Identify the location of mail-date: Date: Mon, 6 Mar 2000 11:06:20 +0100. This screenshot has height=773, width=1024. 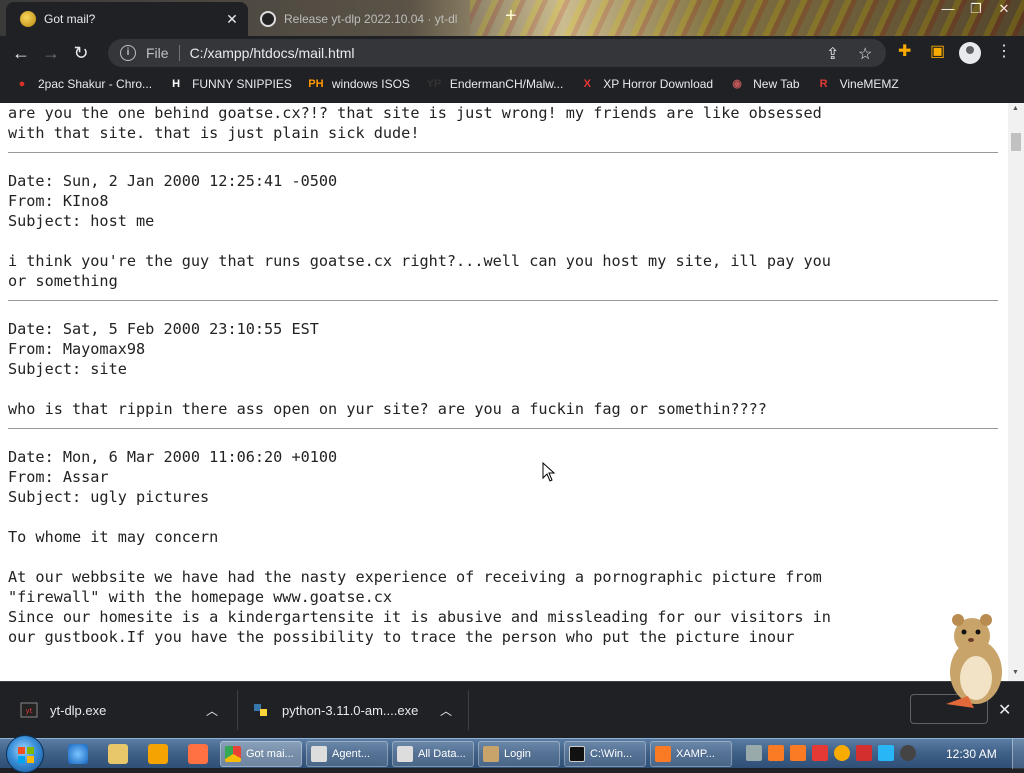
(173, 457).